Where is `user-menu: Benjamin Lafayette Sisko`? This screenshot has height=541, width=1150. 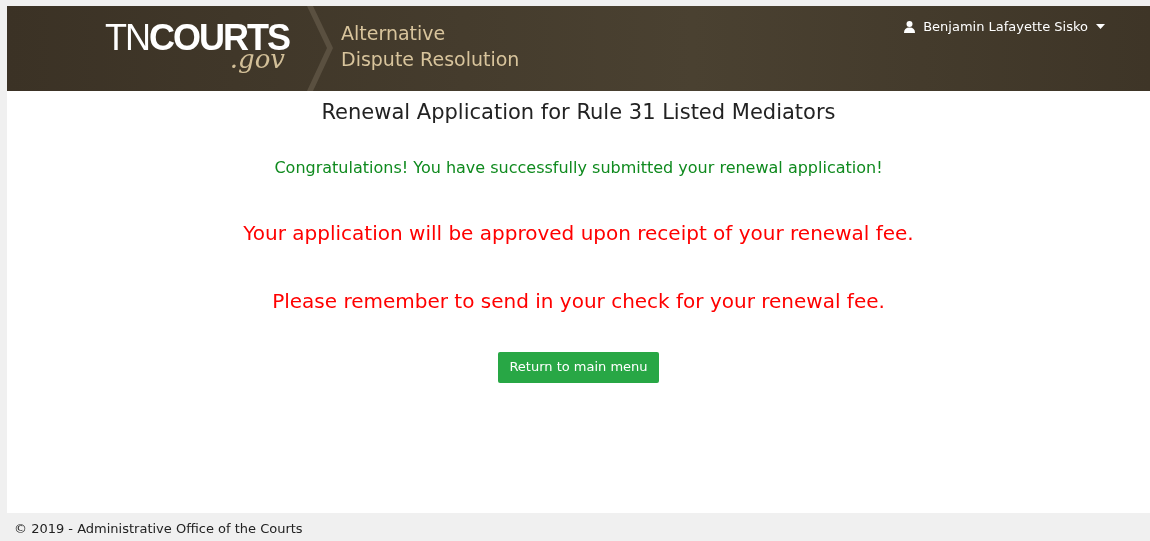
user-menu: Benjamin Lafayette Sisko is located at coordinates (1004, 27).